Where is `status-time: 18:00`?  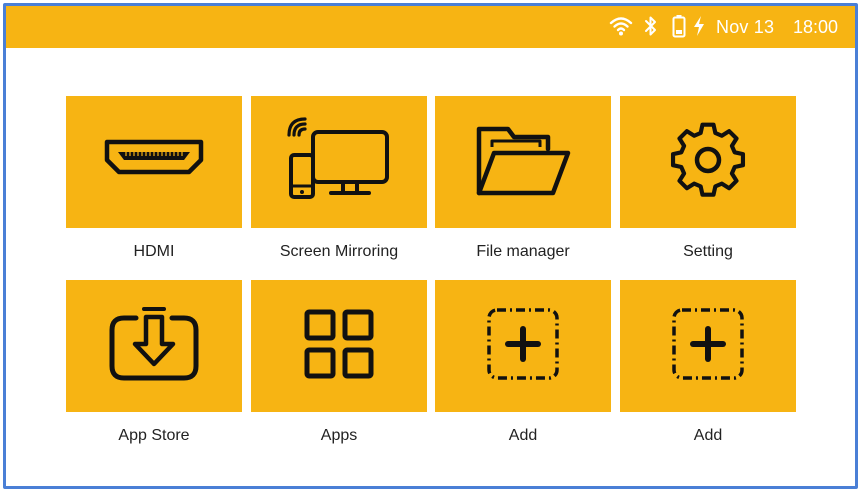 status-time: 18:00 is located at coordinates (816, 27).